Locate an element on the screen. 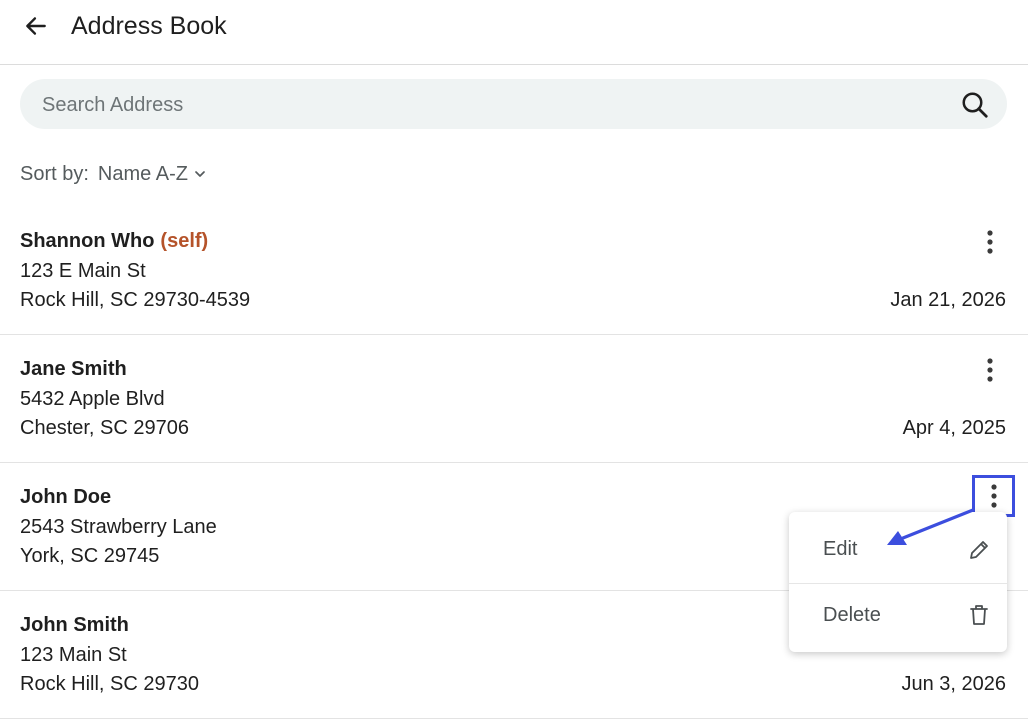 The width and height of the screenshot is (1028, 720). address-line2: Chester, SC 29706 is located at coordinates (104, 428).